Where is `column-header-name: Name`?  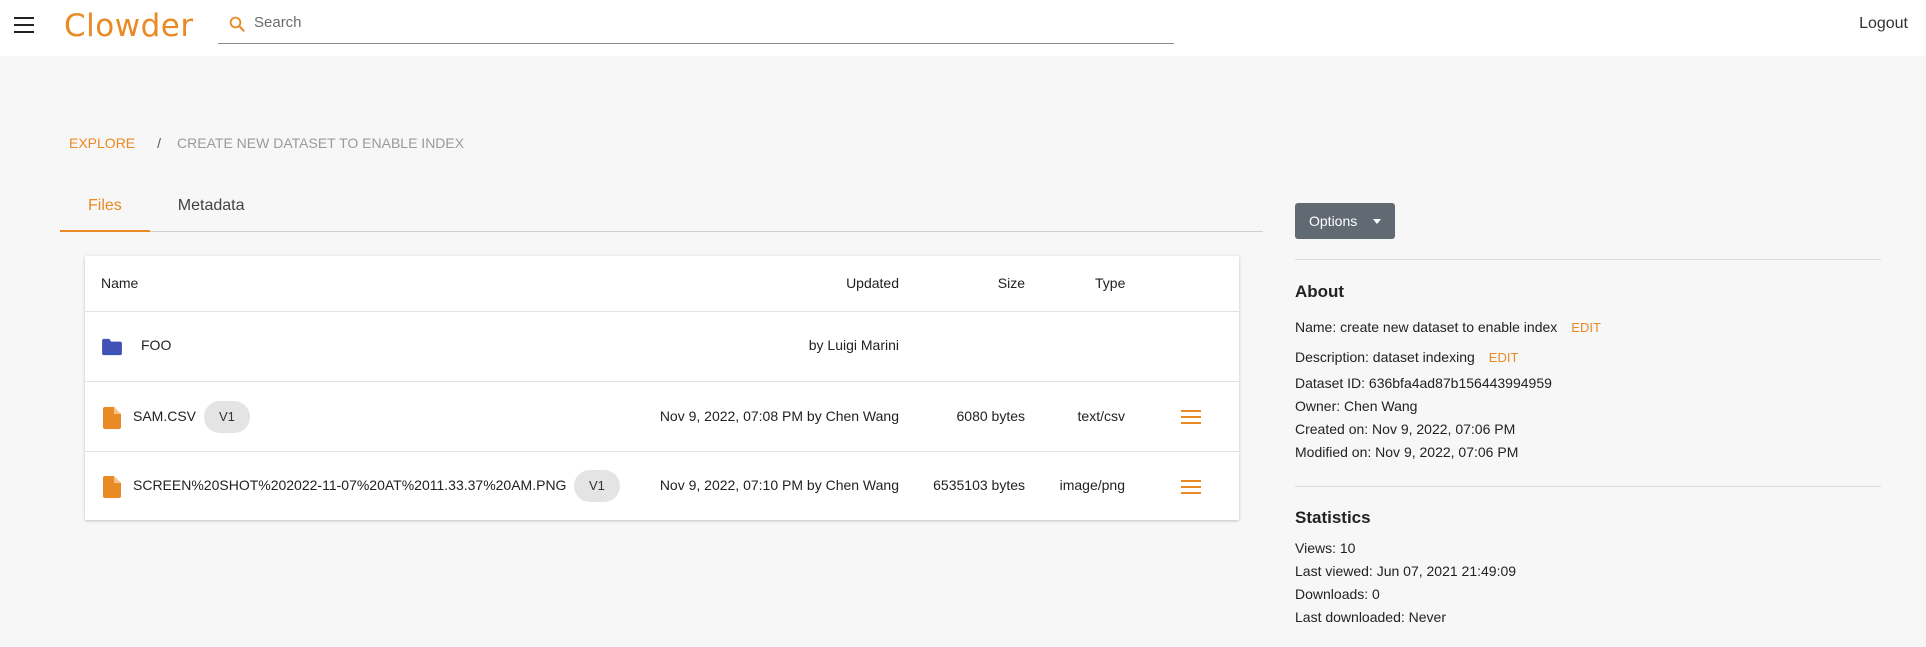
column-header-name: Name is located at coordinates (120, 283).